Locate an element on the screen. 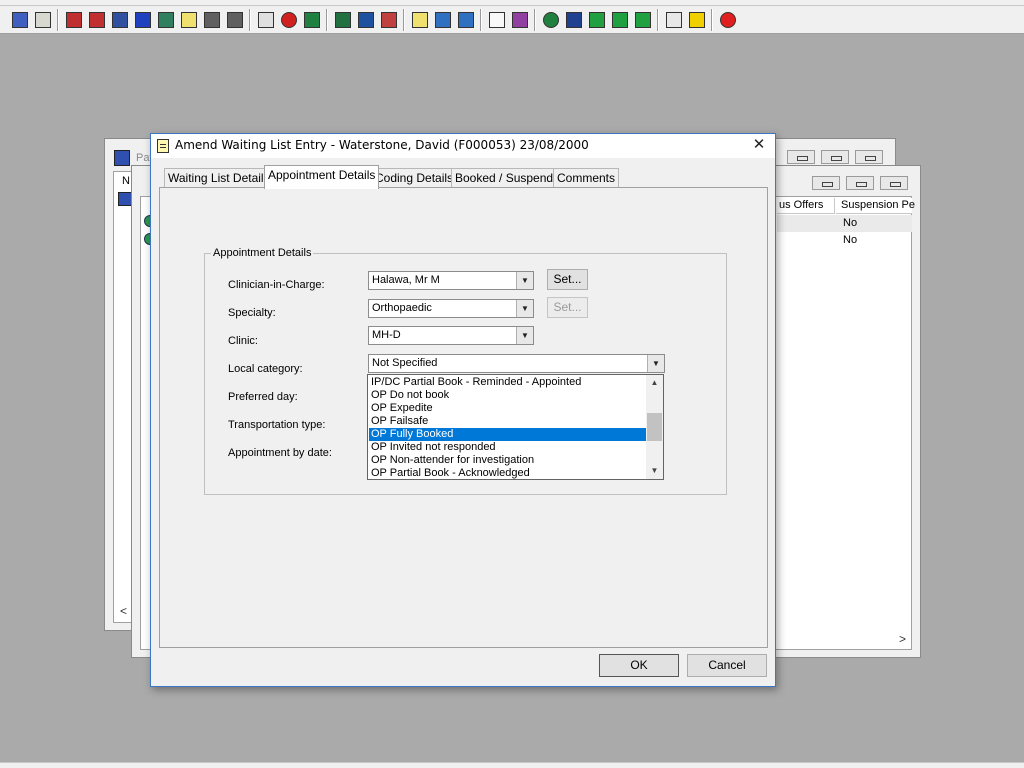 The image size is (1024, 768). preferred-day-label: Preferred day: is located at coordinates (263, 397).